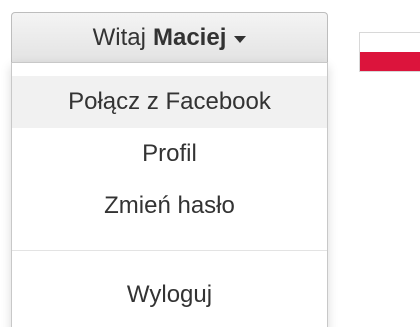 The image size is (420, 327). Describe the element at coordinates (169, 102) in the screenshot. I see `menu-item-connect-facebook: Połącz z Facebook` at that location.